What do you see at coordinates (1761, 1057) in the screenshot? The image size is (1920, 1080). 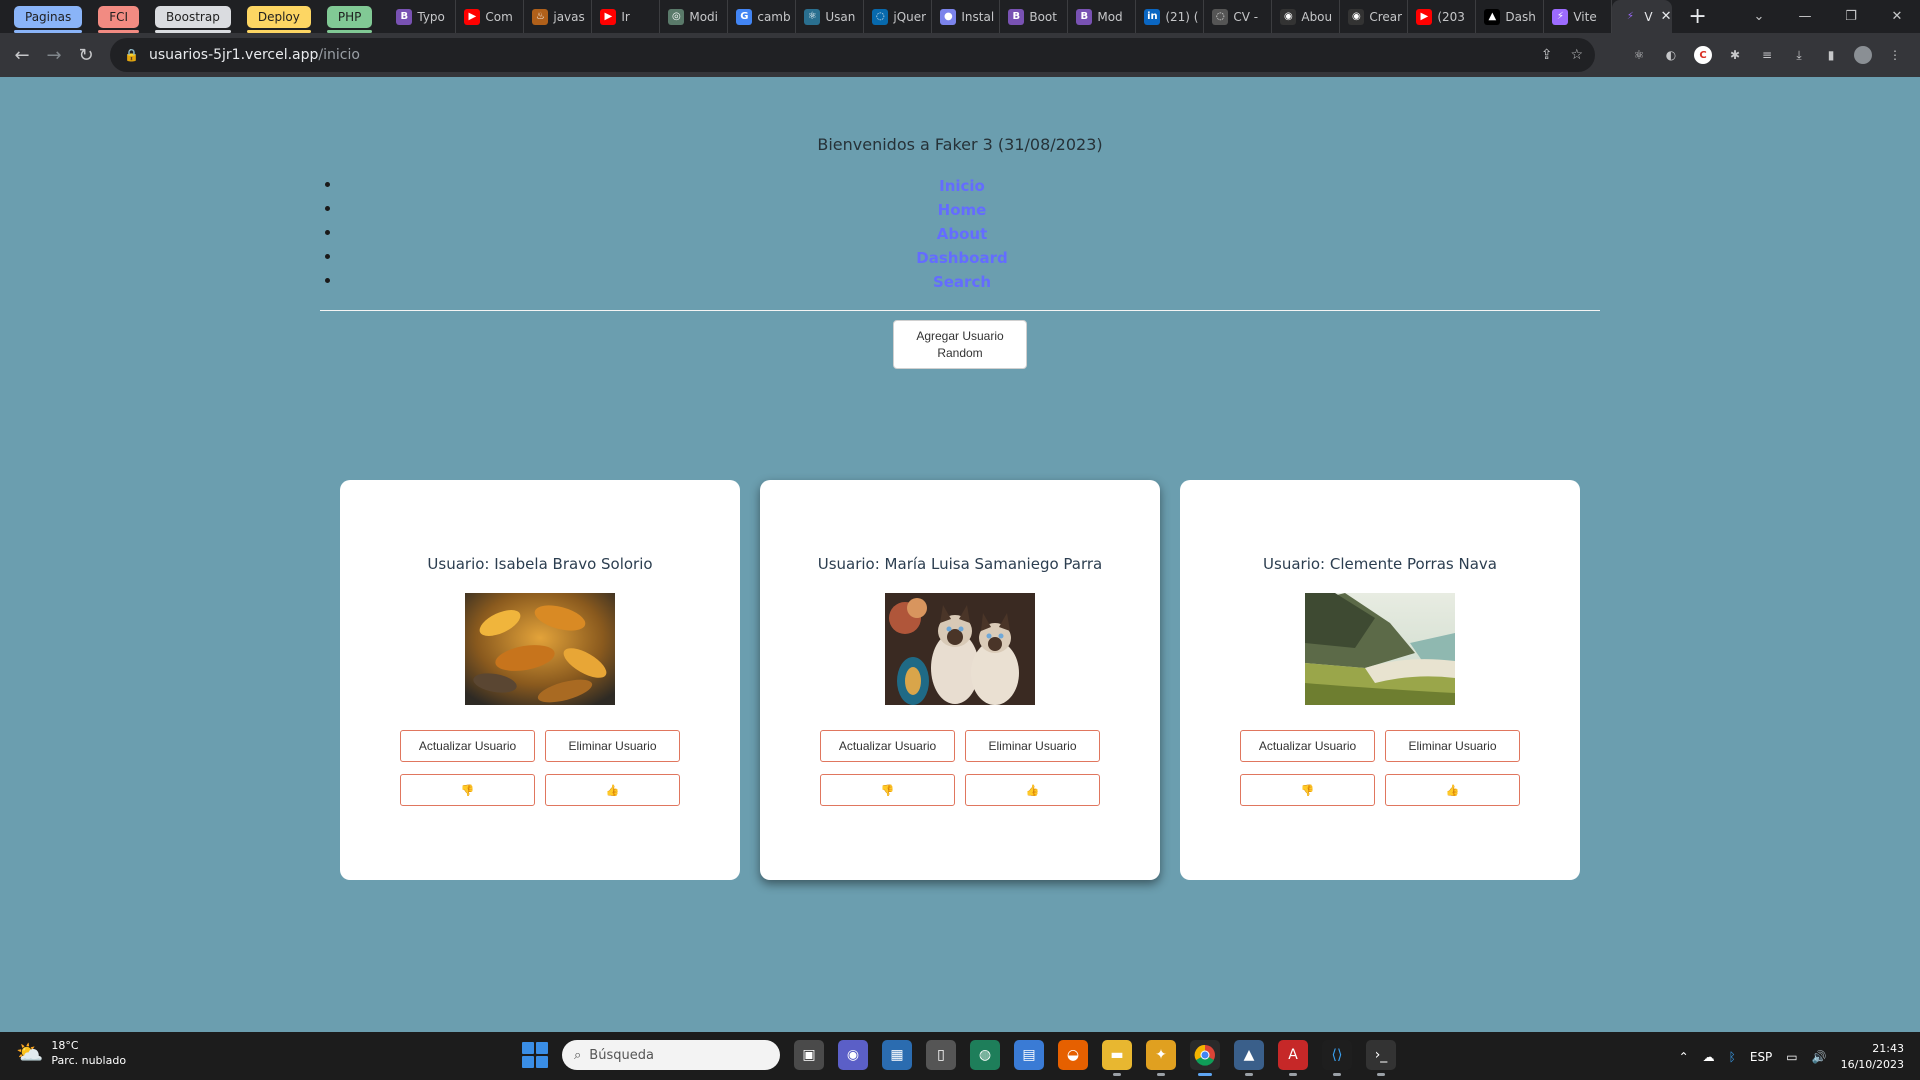 I see `language-indicator: ESP` at bounding box center [1761, 1057].